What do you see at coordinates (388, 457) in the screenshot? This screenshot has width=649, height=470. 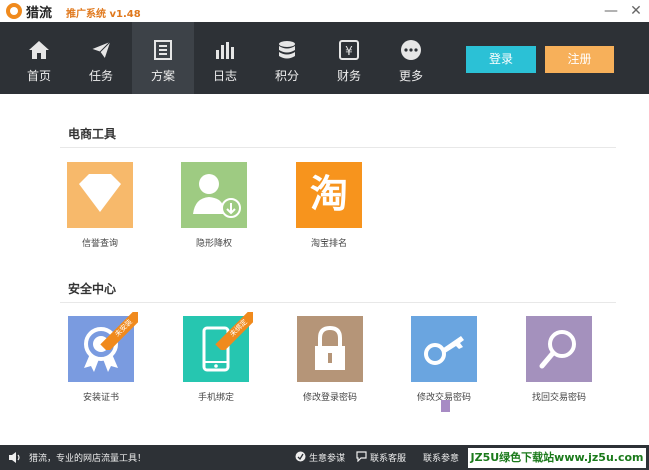 I see `support-link: 联系客服` at bounding box center [388, 457].